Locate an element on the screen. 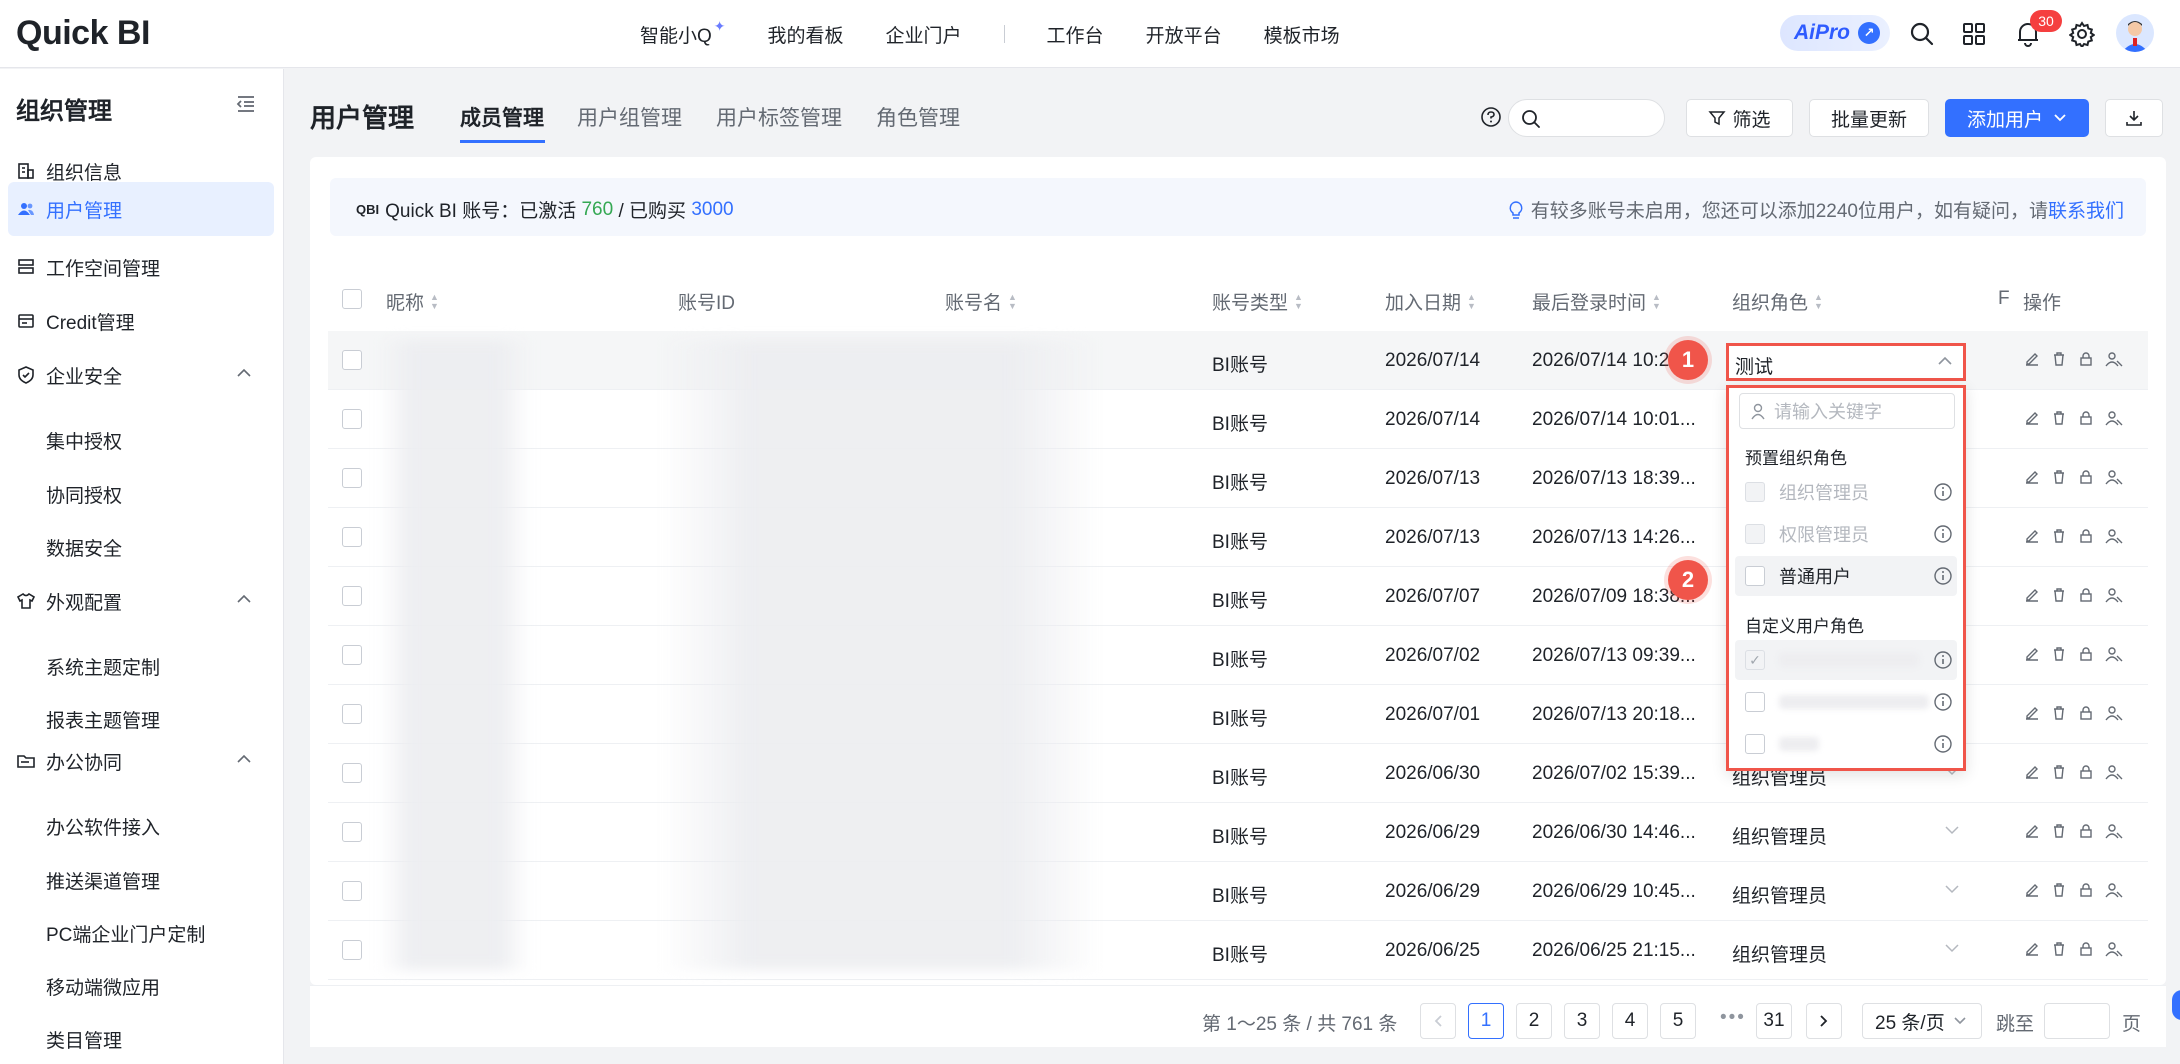  sidebar-item-user-management: 用户管理 is located at coordinates (141, 209).